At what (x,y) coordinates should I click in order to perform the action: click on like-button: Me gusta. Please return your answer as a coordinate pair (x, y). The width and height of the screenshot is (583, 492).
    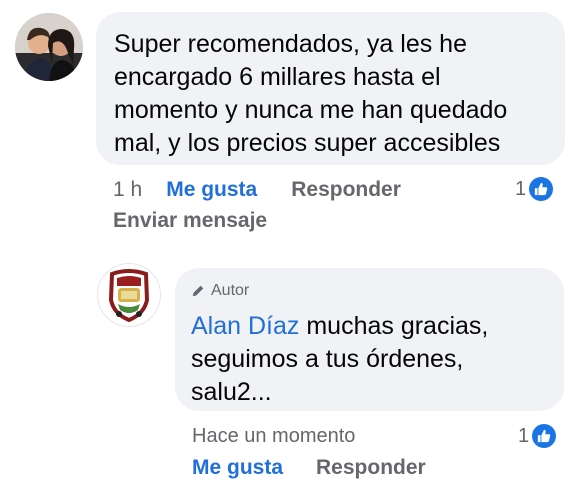
    Looking at the image, I should click on (211, 190).